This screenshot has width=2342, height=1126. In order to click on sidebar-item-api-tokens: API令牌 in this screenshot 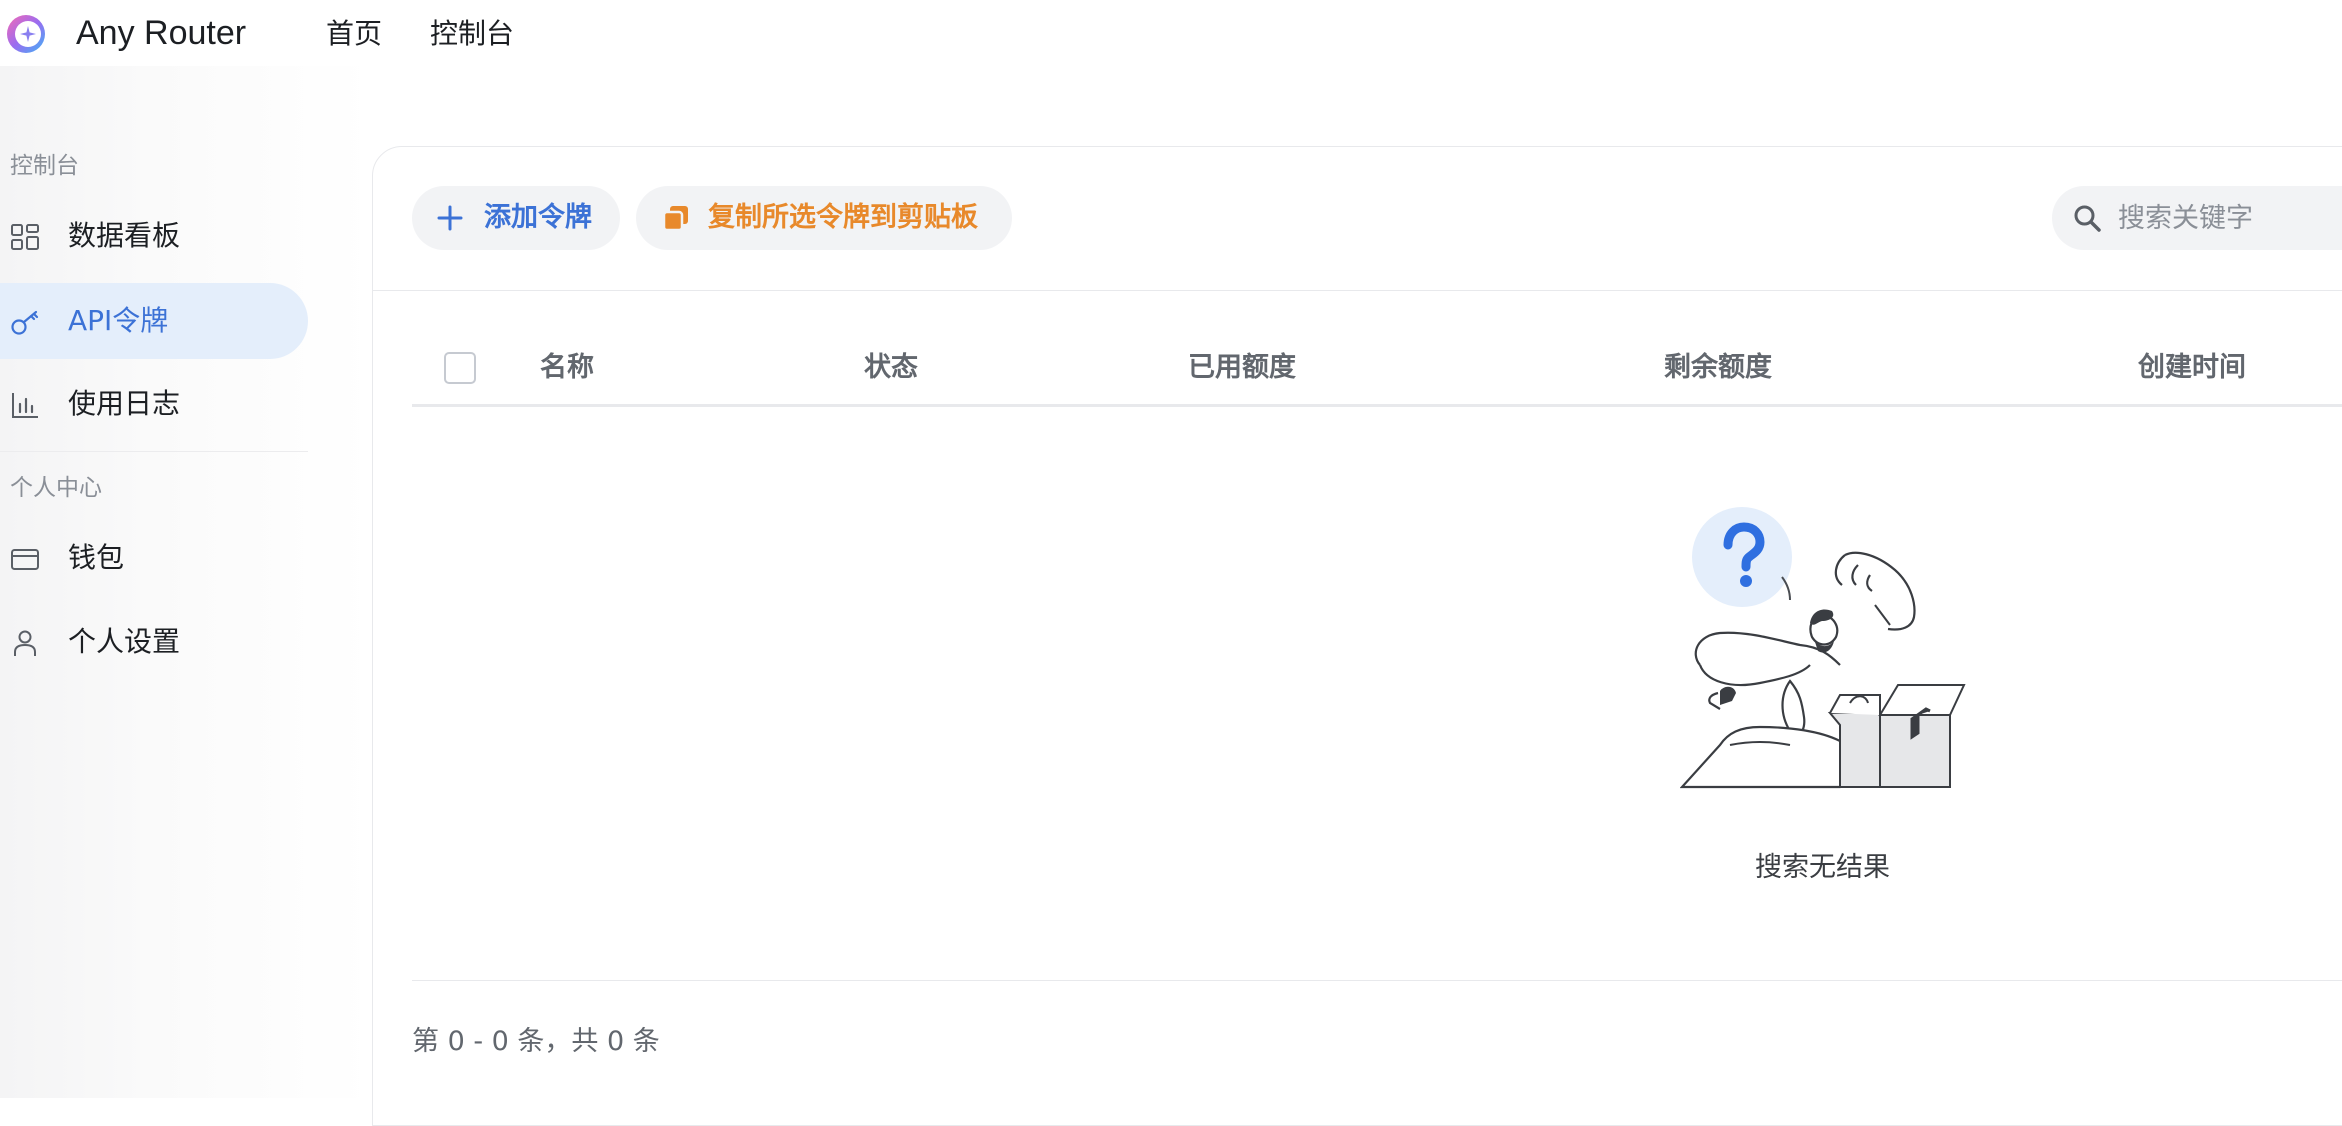, I will do `click(154, 321)`.